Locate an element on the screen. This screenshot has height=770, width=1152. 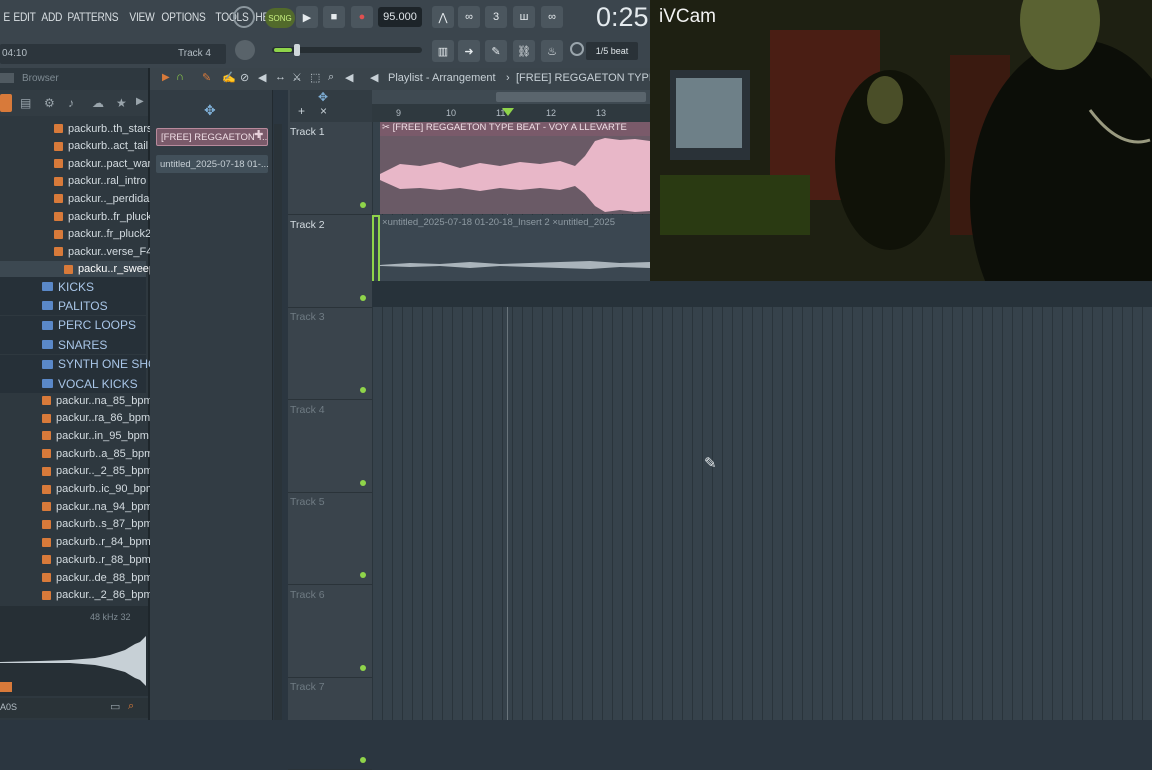
stop-button: ■ is located at coordinates (334, 17).